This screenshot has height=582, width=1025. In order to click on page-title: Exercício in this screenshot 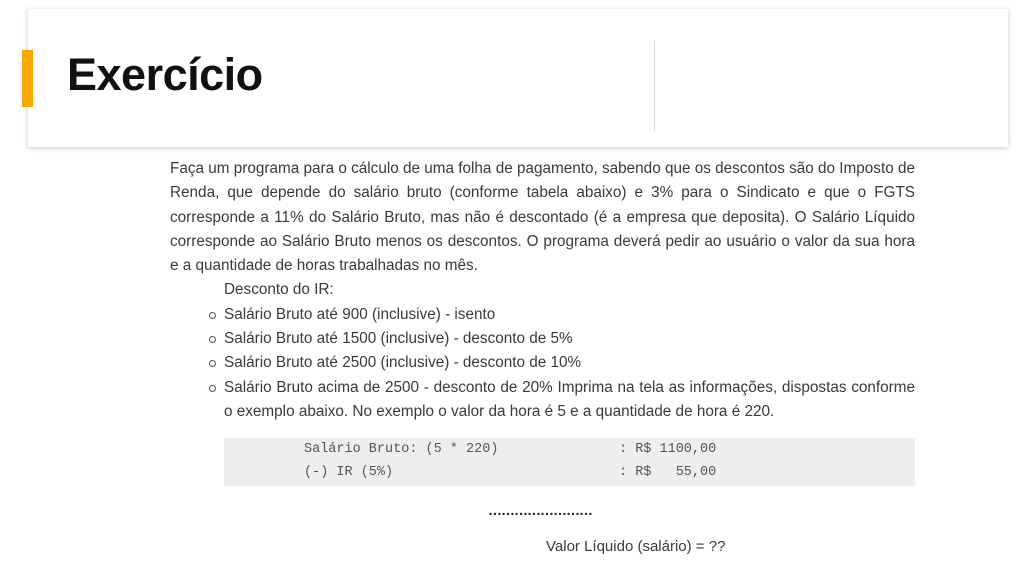, I will do `click(165, 74)`.